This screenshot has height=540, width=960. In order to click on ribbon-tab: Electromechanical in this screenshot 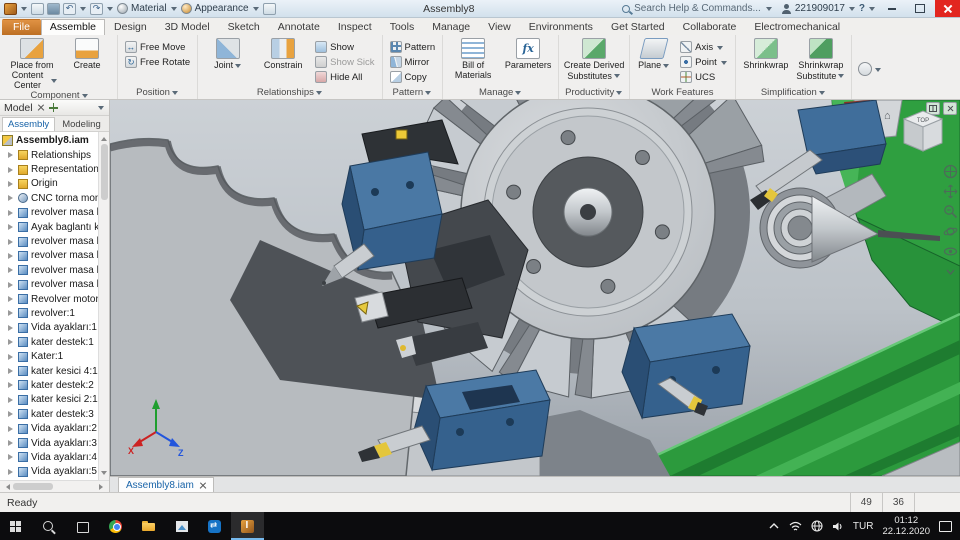, I will do `click(797, 27)`.